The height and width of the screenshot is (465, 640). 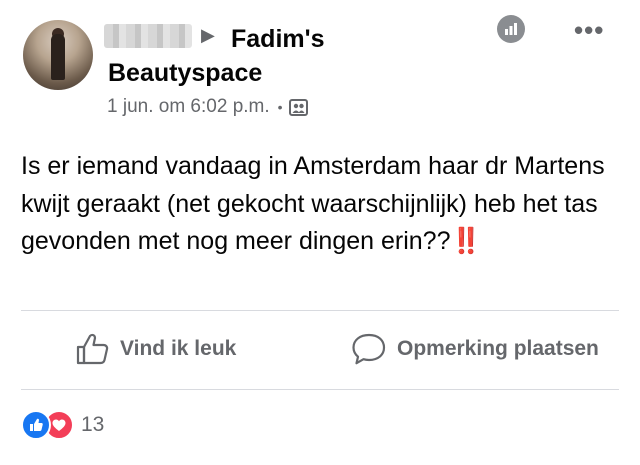 What do you see at coordinates (298, 107) in the screenshot?
I see `group-audience-icon` at bounding box center [298, 107].